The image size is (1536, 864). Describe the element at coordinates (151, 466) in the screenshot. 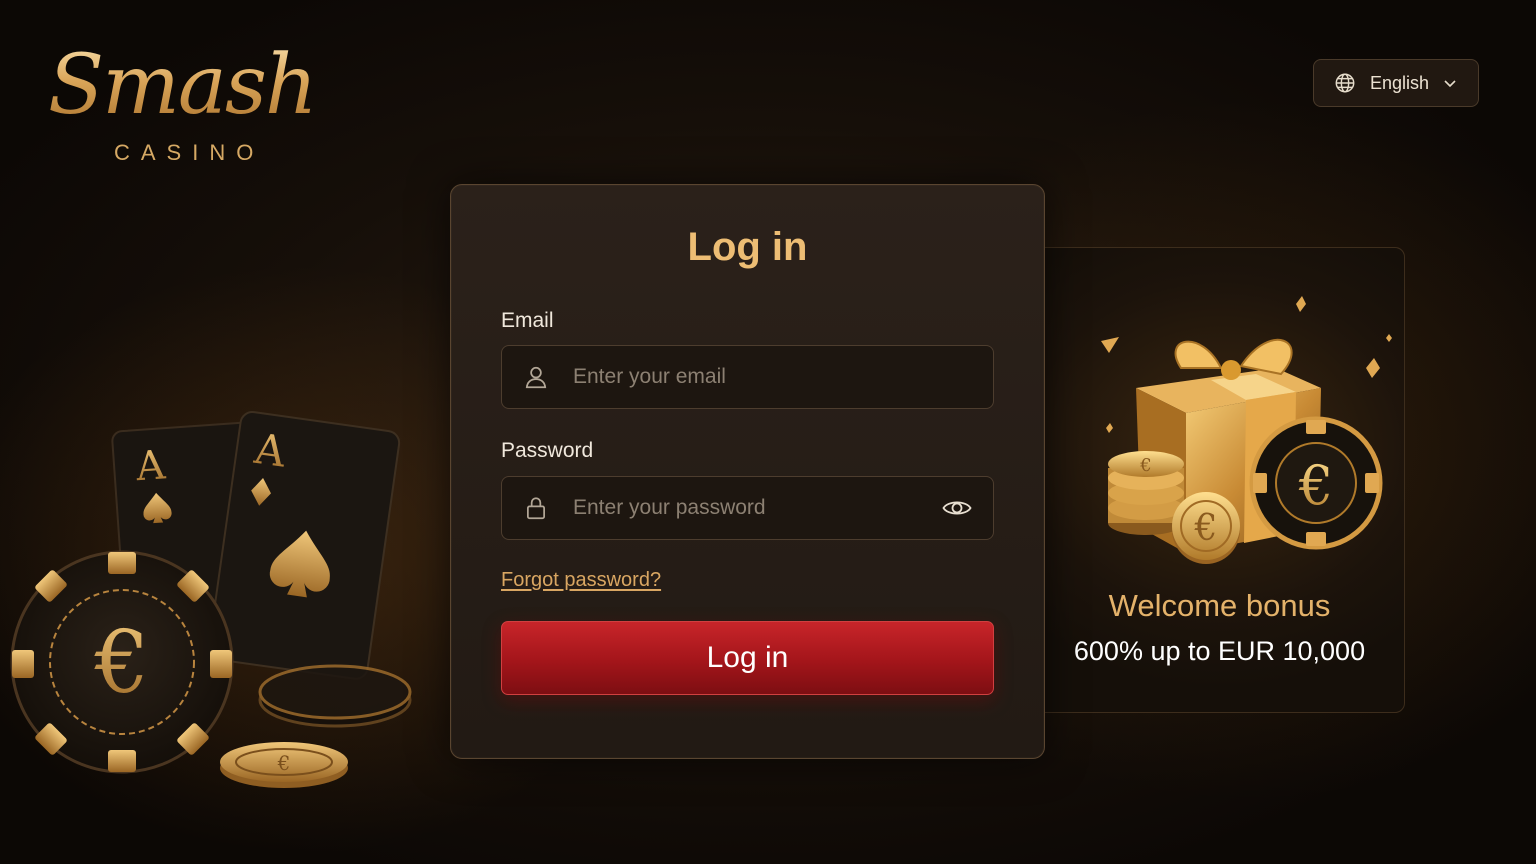

I see `svg-text: A` at that location.